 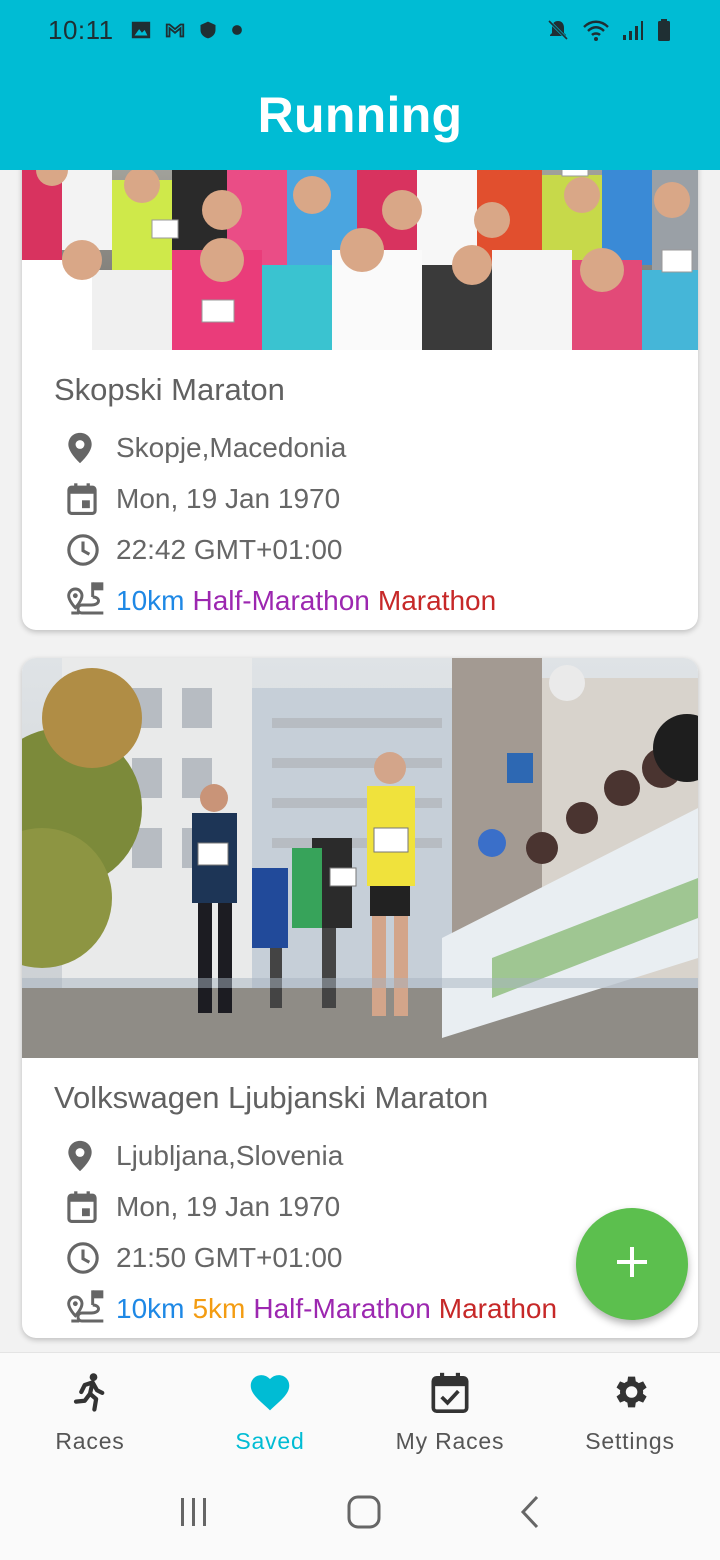 I want to click on battery-icon, so click(x=664, y=30).